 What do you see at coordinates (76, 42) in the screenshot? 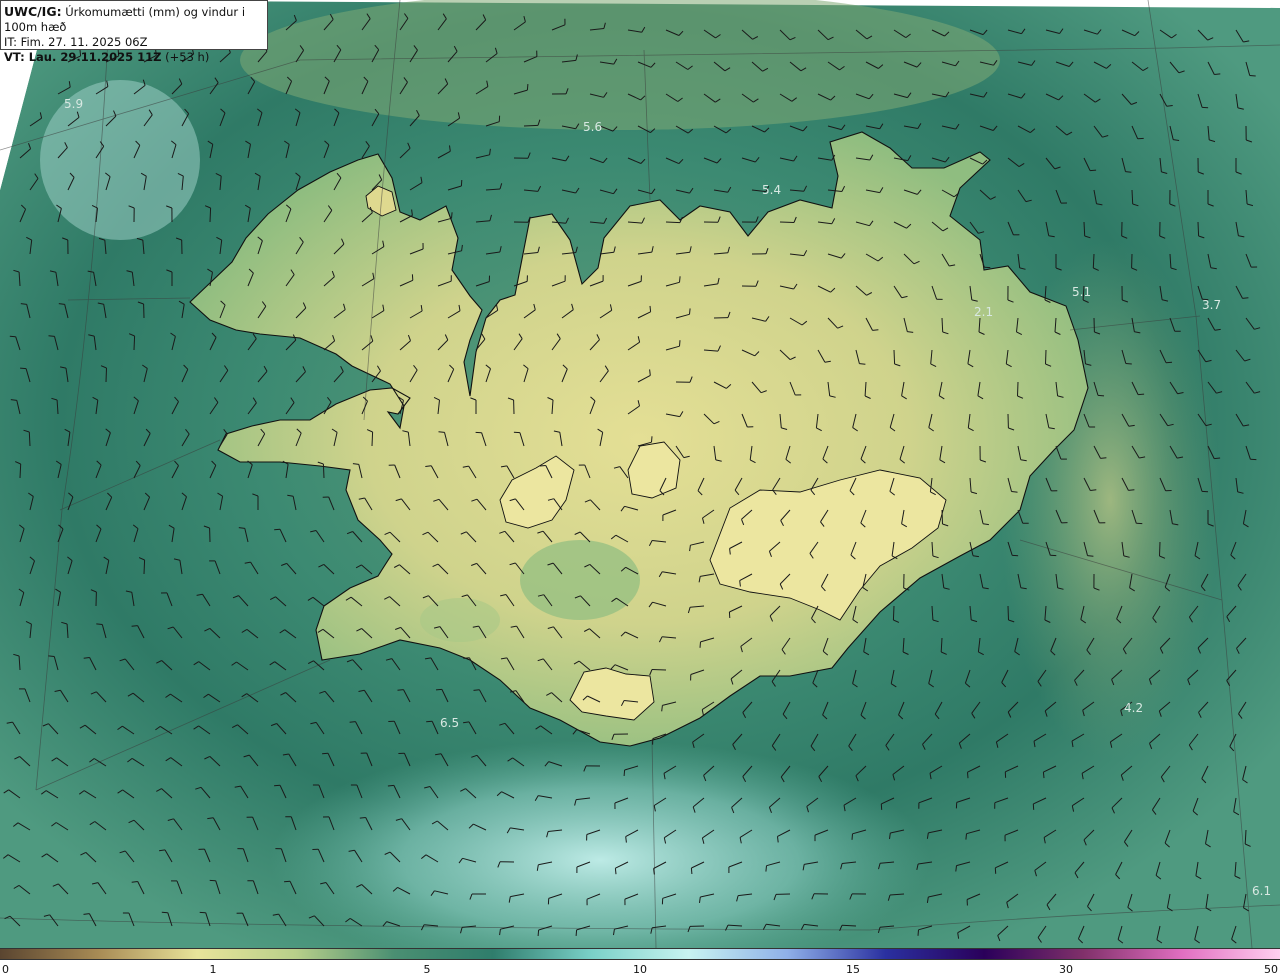
I see `initial-time-line: IT: Fim. 27. 11. 2025 06Z` at bounding box center [76, 42].